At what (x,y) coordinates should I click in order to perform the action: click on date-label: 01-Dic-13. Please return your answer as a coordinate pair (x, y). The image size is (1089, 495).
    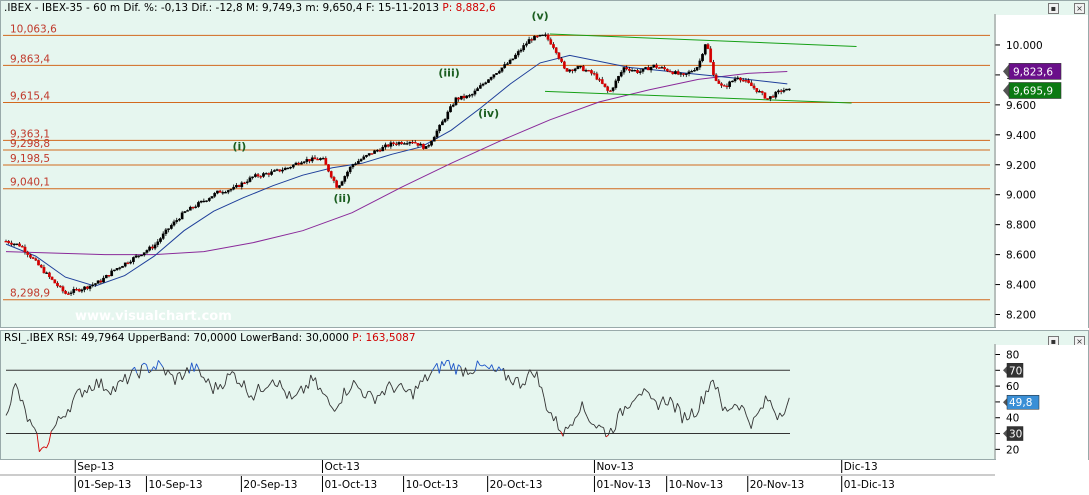
    Looking at the image, I should click on (869, 485).